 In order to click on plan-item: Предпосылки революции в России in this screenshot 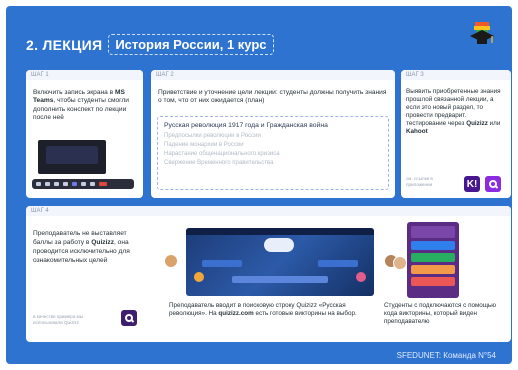, I will do `click(212, 136)`.